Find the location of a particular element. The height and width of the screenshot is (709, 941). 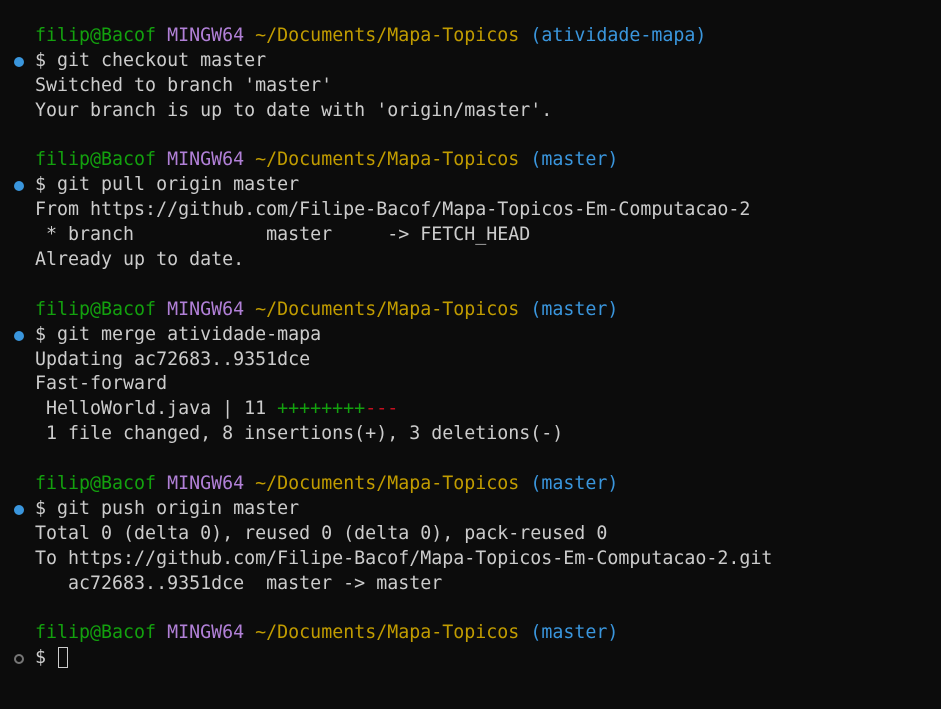

command-line: $ git checkout master is located at coordinates (470, 61).